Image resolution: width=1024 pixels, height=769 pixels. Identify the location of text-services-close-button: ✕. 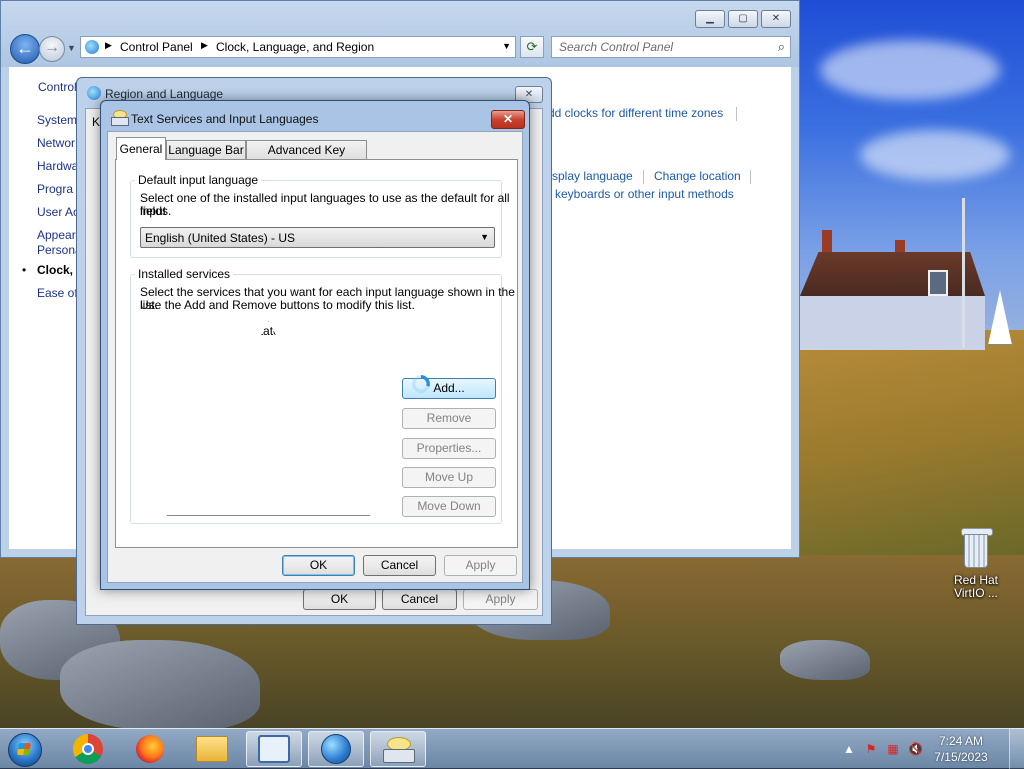
(508, 119).